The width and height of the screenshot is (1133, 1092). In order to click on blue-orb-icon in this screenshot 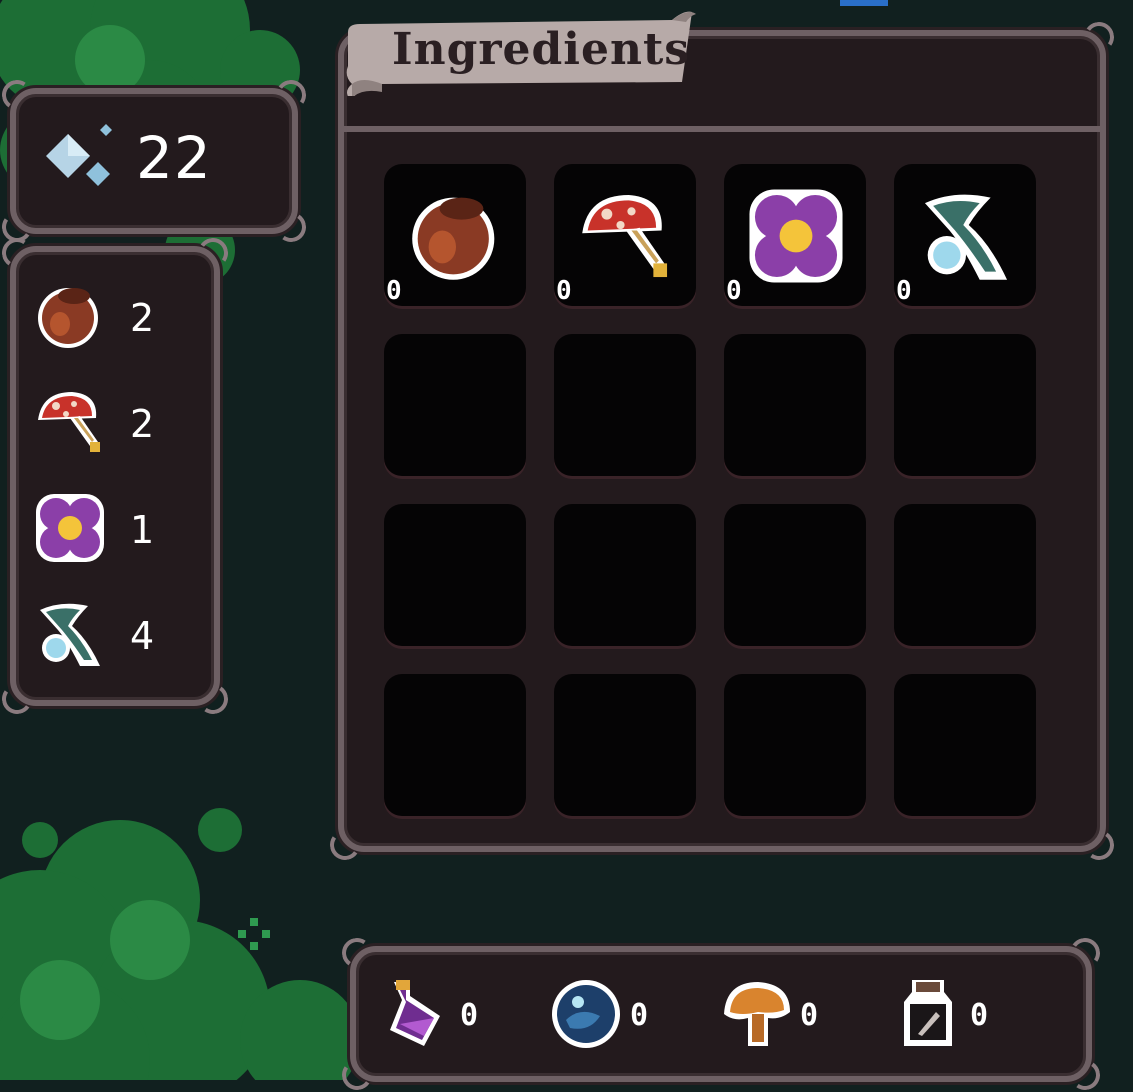, I will do `click(586, 1014)`.